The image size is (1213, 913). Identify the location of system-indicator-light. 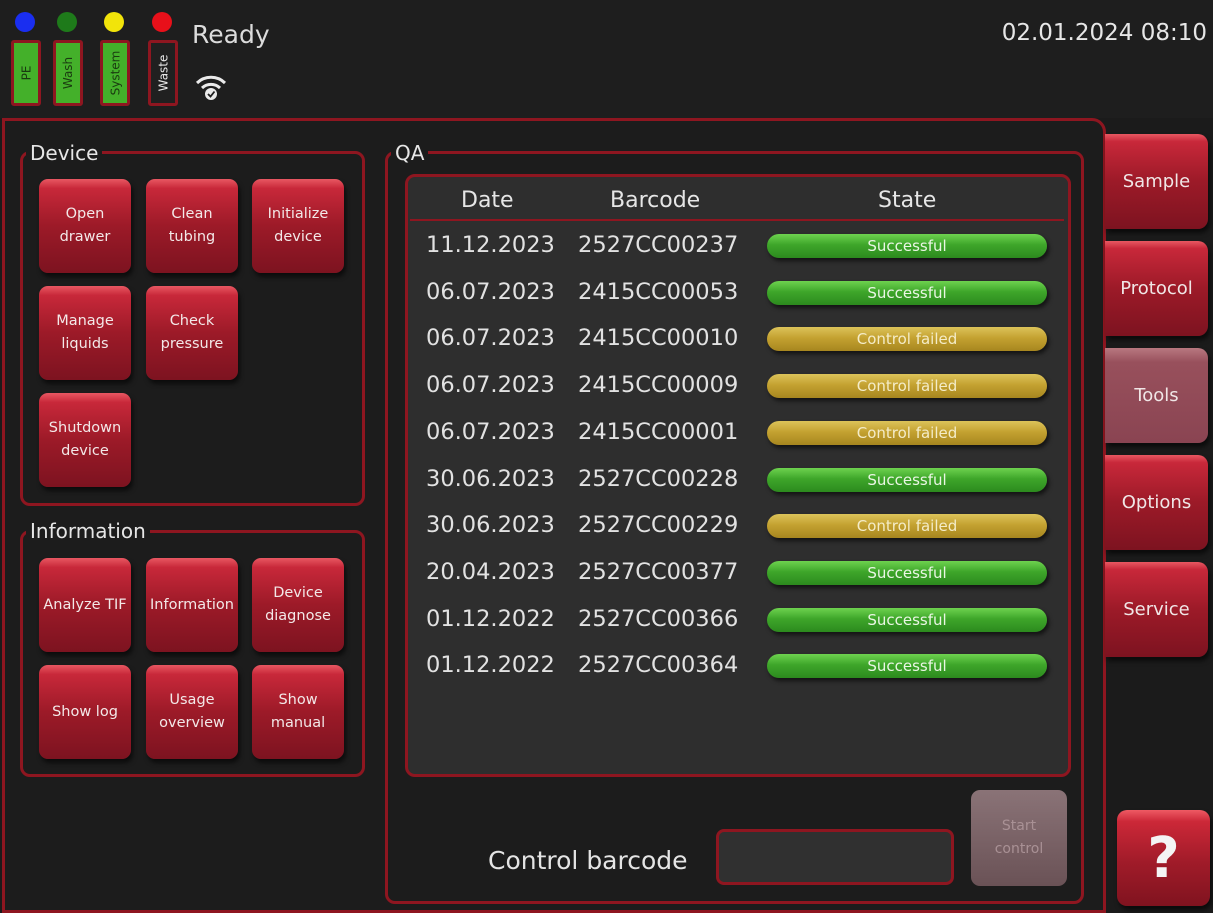
(114, 22).